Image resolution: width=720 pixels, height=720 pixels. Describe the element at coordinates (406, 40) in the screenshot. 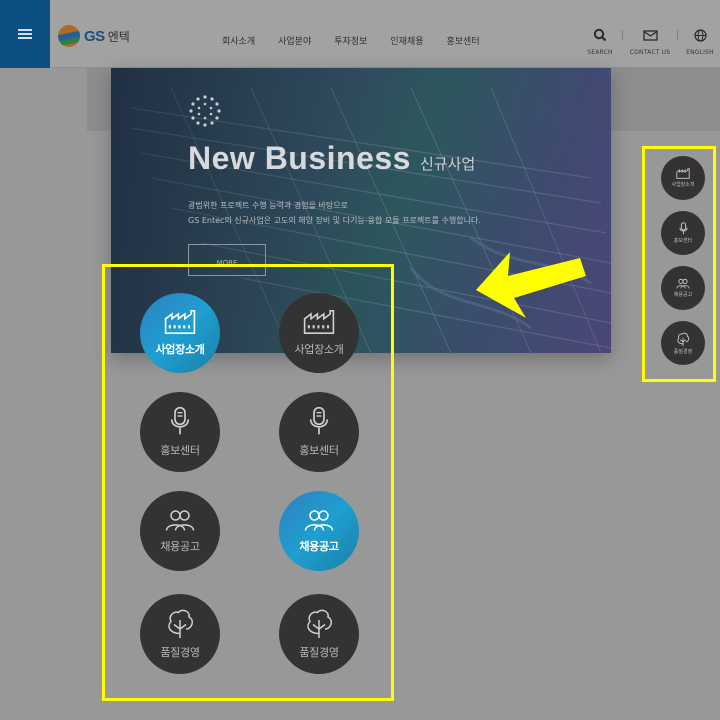

I see `nav-item-recruit: 인재채용` at that location.